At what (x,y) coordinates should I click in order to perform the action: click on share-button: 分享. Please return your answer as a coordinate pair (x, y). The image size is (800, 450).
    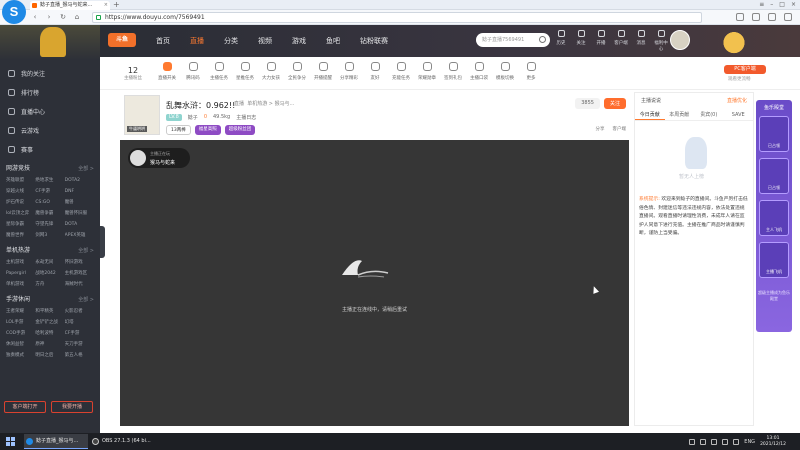
    Looking at the image, I should click on (600, 129).